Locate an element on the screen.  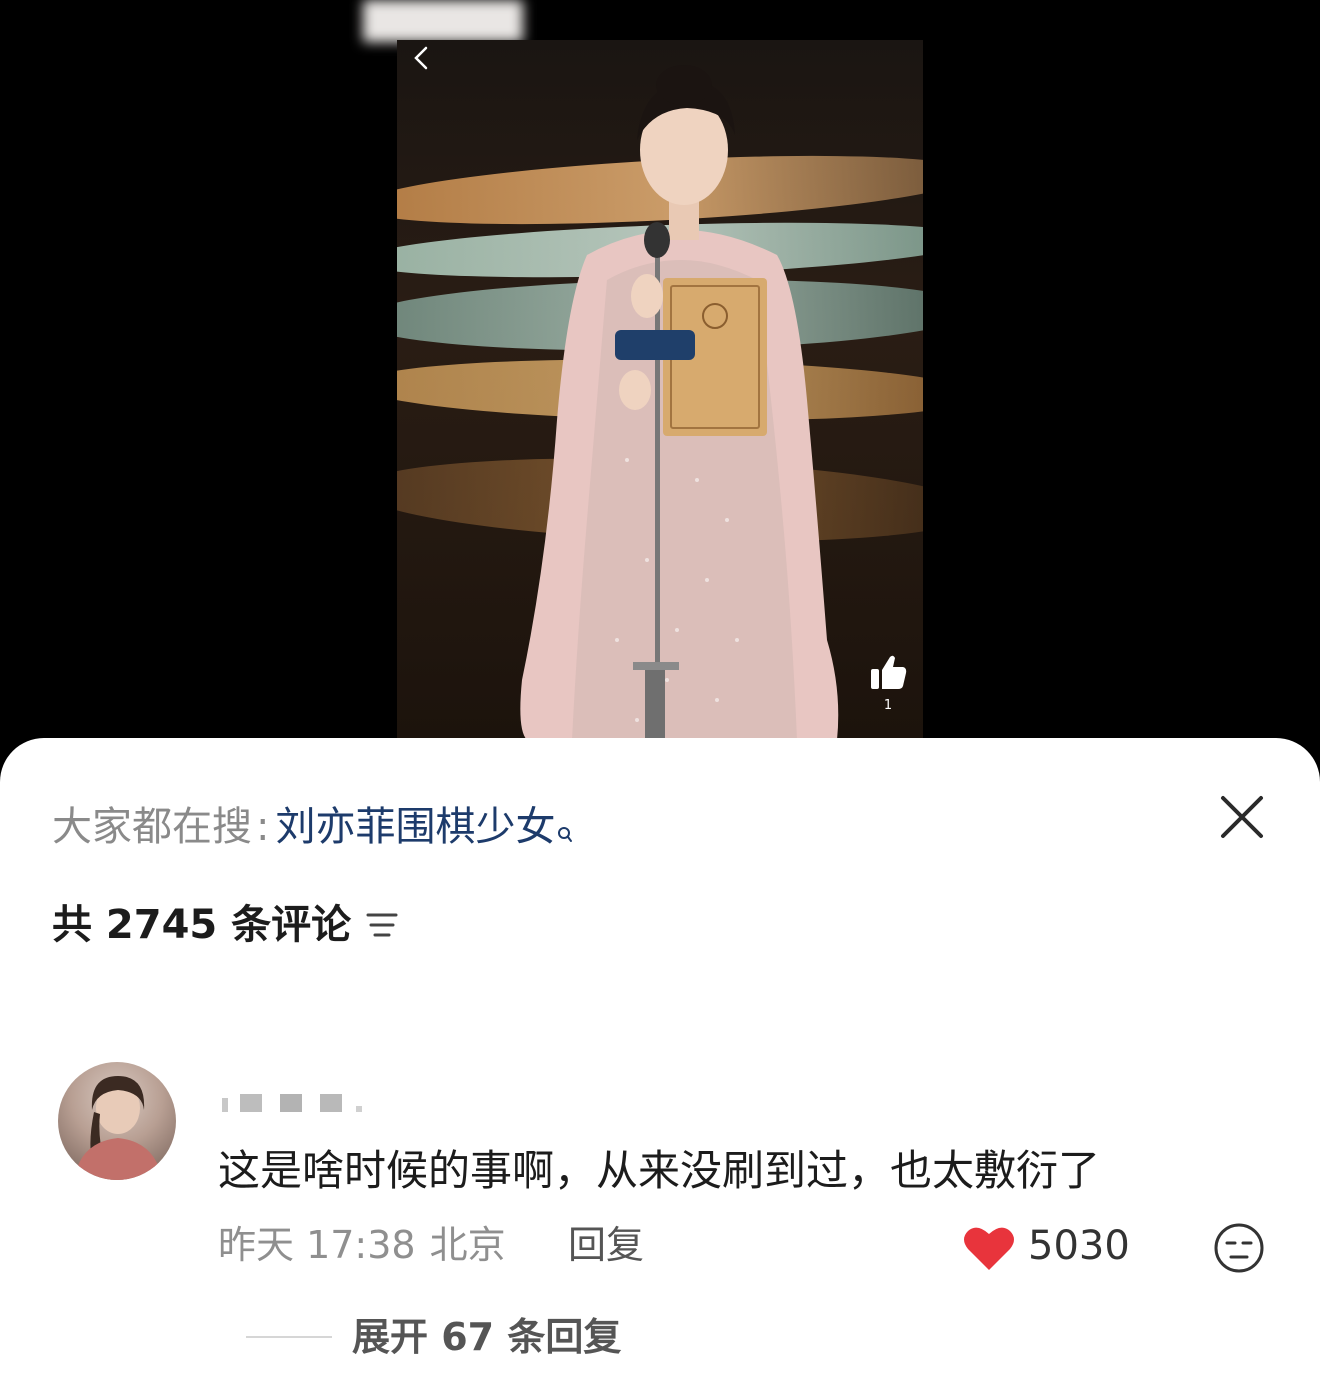
heart-icon is located at coordinates (989, 1248).